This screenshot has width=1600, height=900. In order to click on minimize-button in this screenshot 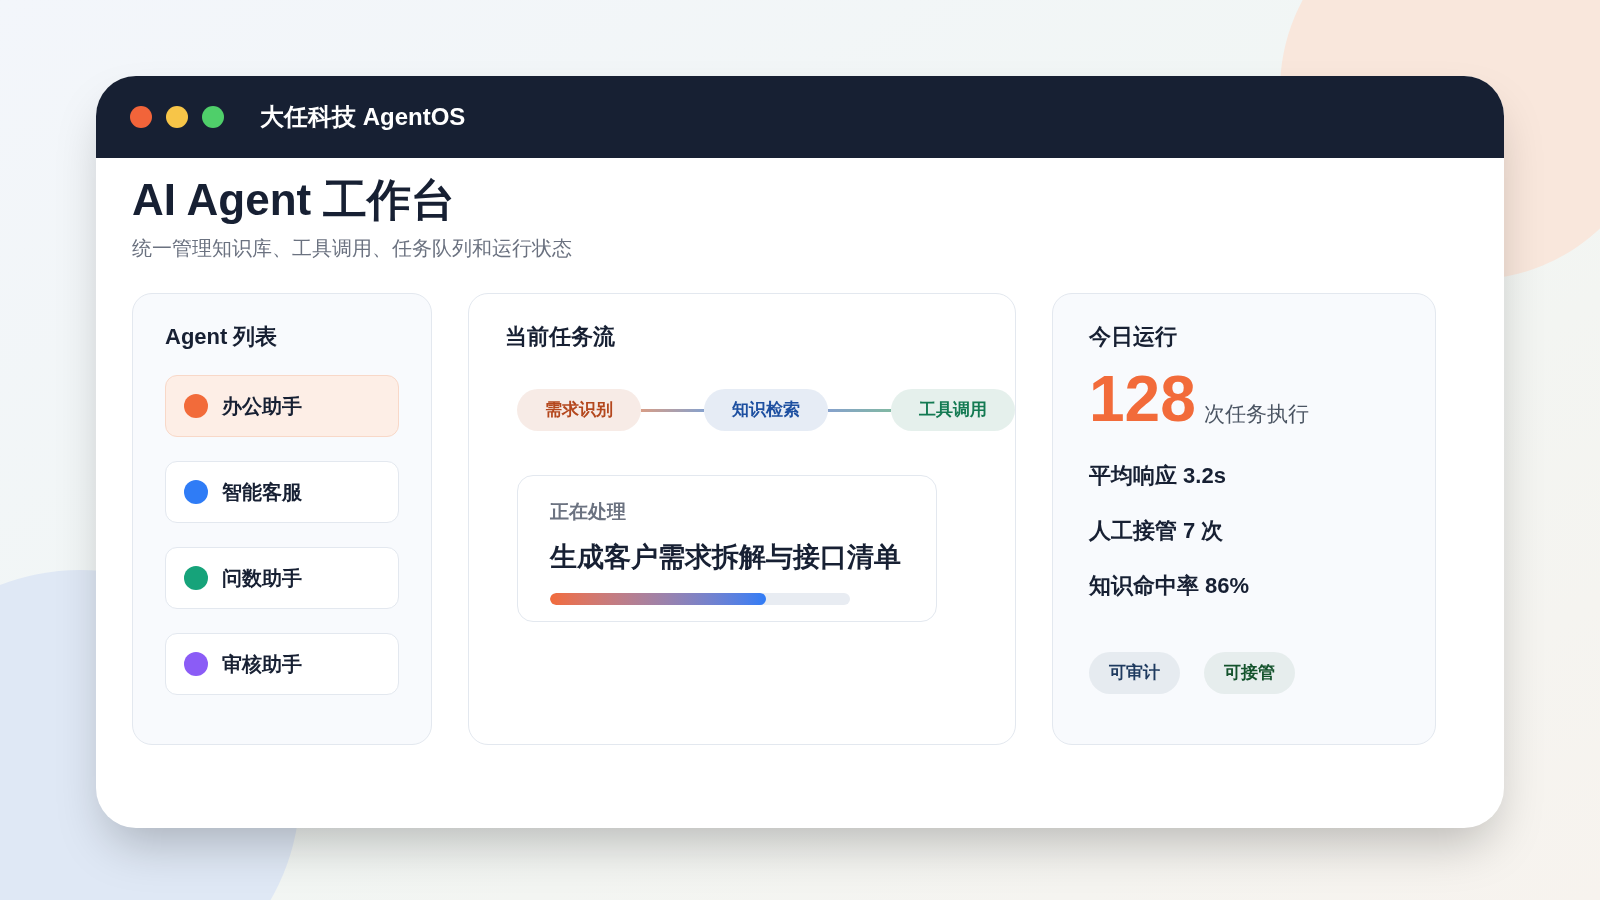, I will do `click(177, 117)`.